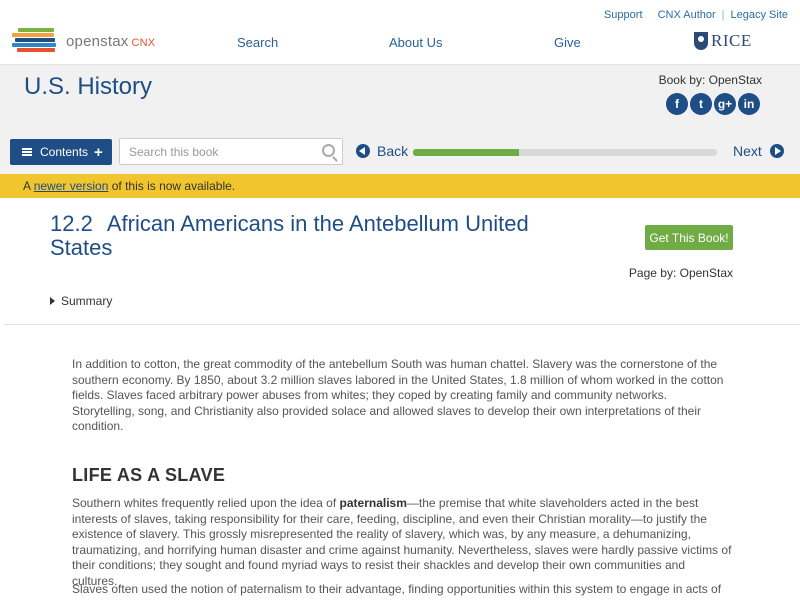 The width and height of the screenshot is (800, 600). Describe the element at coordinates (88, 87) in the screenshot. I see `book-title: U.S. History` at that location.